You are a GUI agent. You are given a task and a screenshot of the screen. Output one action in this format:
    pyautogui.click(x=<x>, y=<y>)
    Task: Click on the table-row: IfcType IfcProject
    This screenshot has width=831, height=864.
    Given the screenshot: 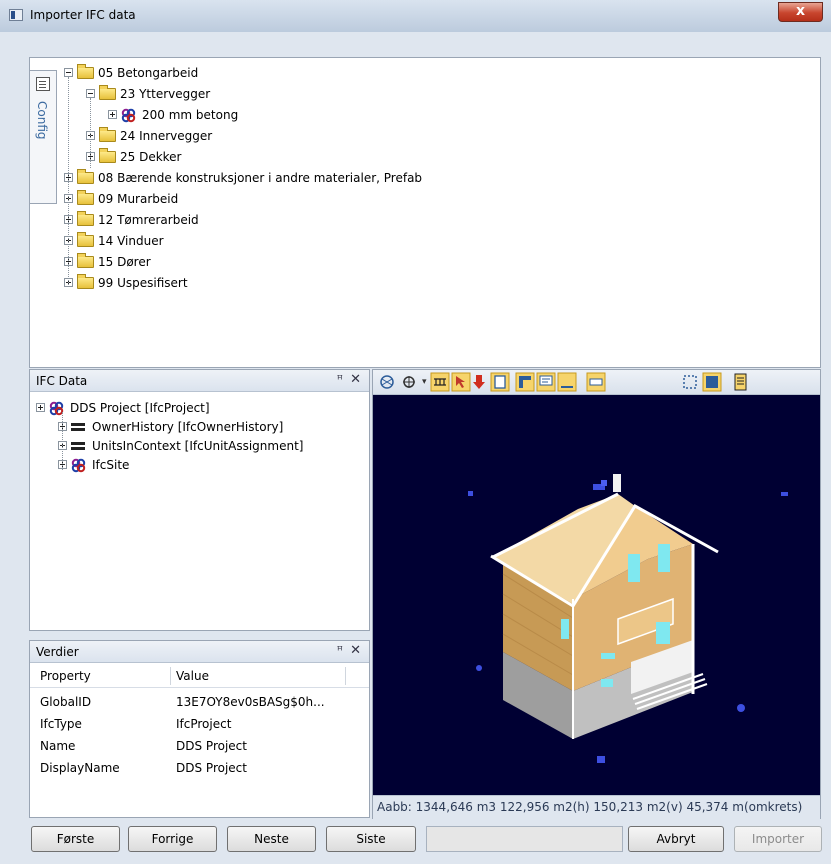 What is the action you would take?
    pyautogui.click(x=199, y=724)
    